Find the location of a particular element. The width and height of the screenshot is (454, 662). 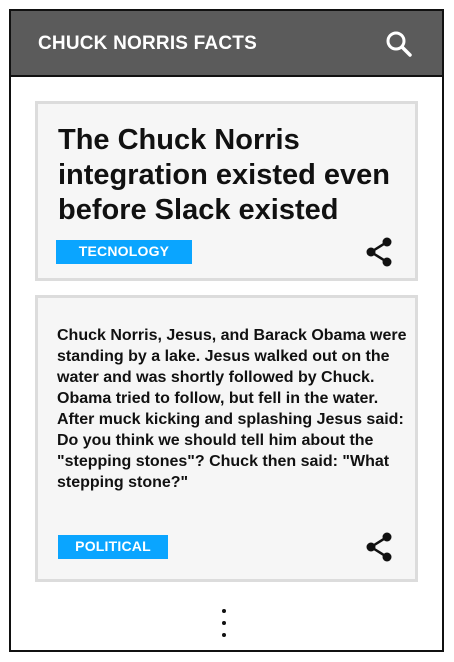

search-button is located at coordinates (399, 44).